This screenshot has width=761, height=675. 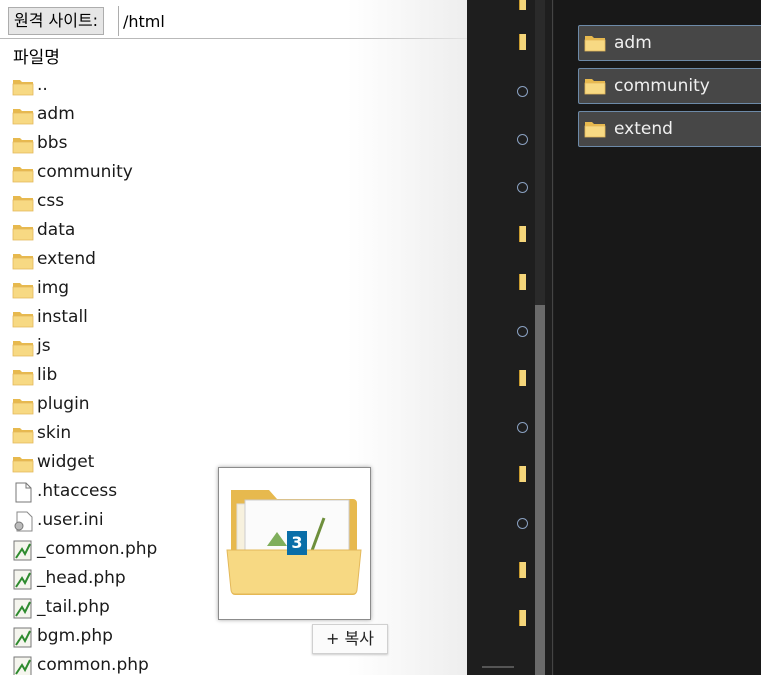 What do you see at coordinates (540, 490) in the screenshot?
I see `scrollbar-thumb` at bounding box center [540, 490].